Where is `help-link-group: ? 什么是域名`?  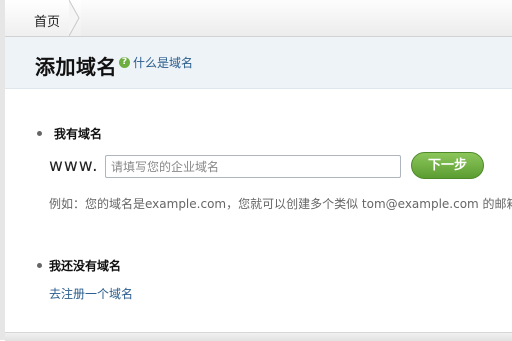
help-link-group: ? 什么是域名 is located at coordinates (156, 62).